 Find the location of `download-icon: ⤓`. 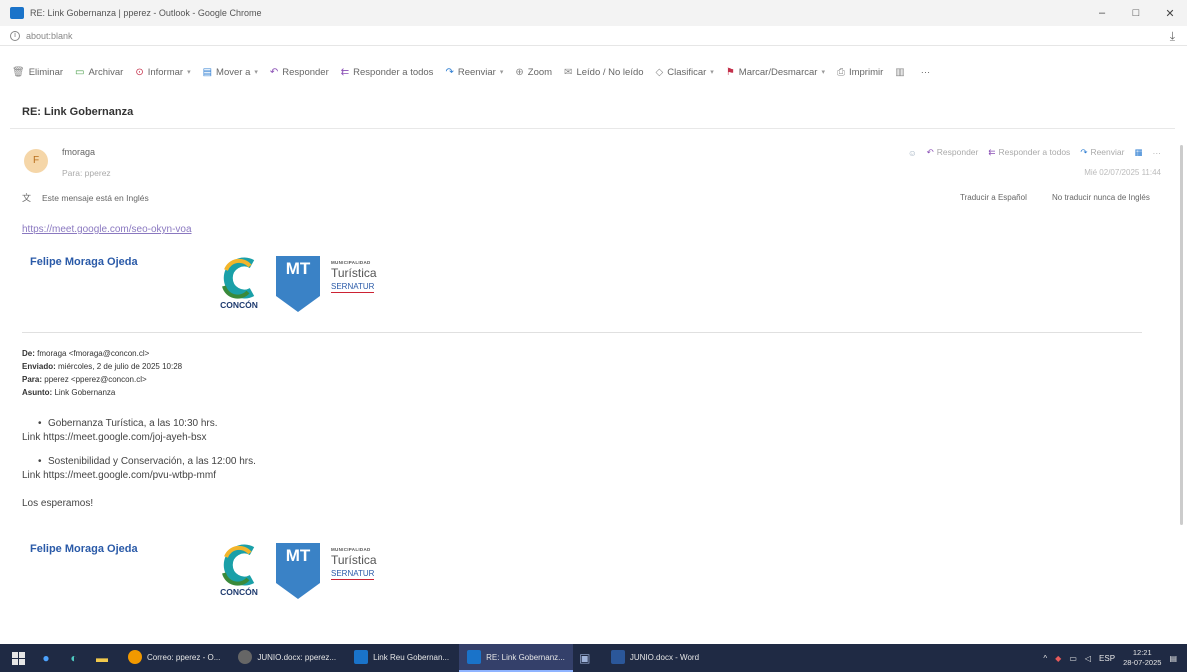

download-icon: ⤓ is located at coordinates (1172, 36).